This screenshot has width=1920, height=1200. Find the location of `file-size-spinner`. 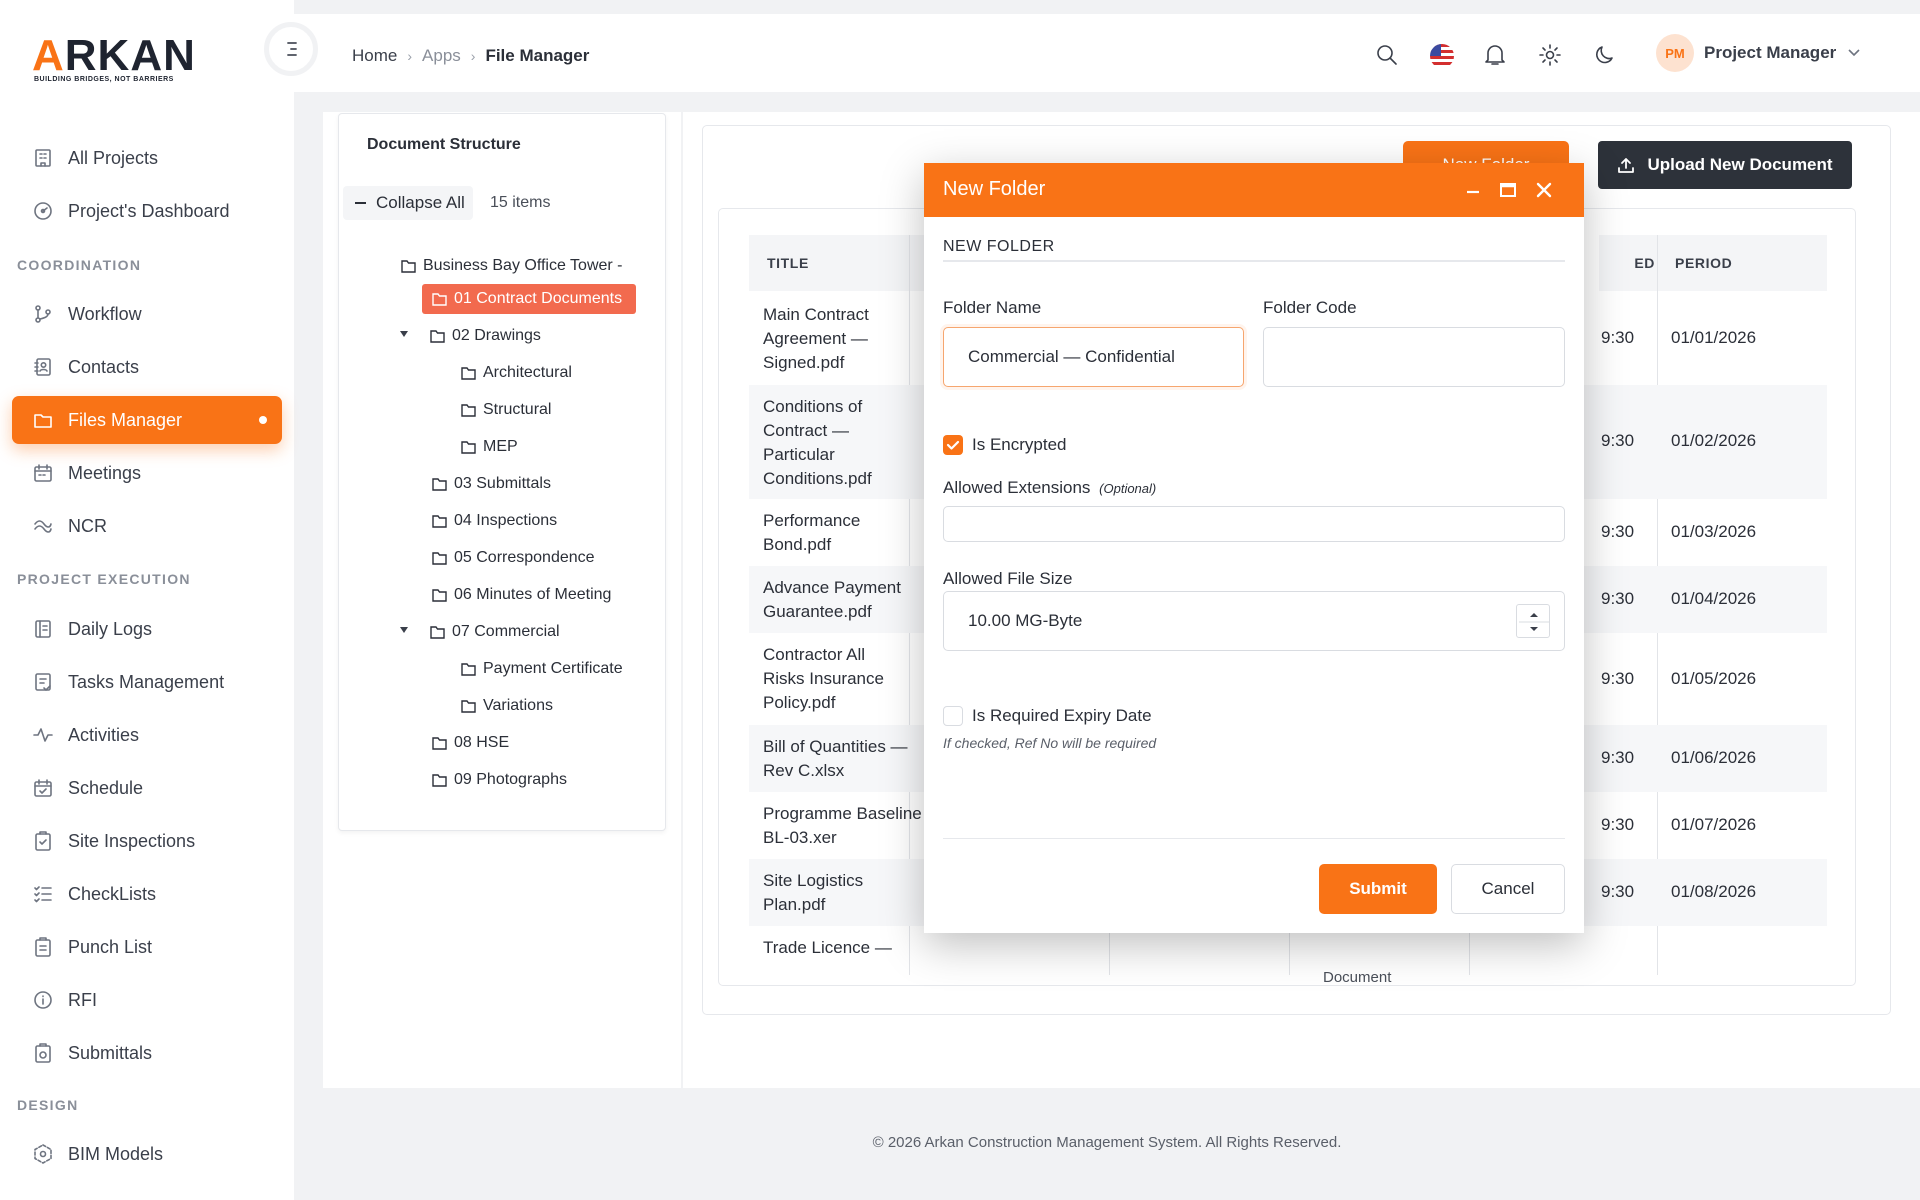

file-size-spinner is located at coordinates (1533, 621).